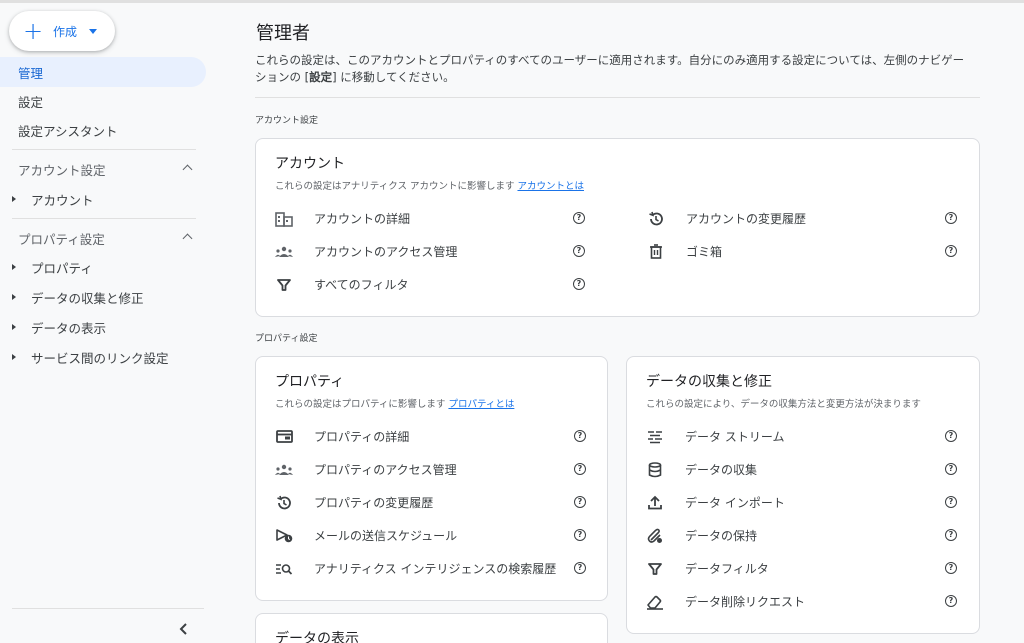  What do you see at coordinates (550, 186) in the screenshot?
I see `what-is-account-link: アカウントとは` at bounding box center [550, 186].